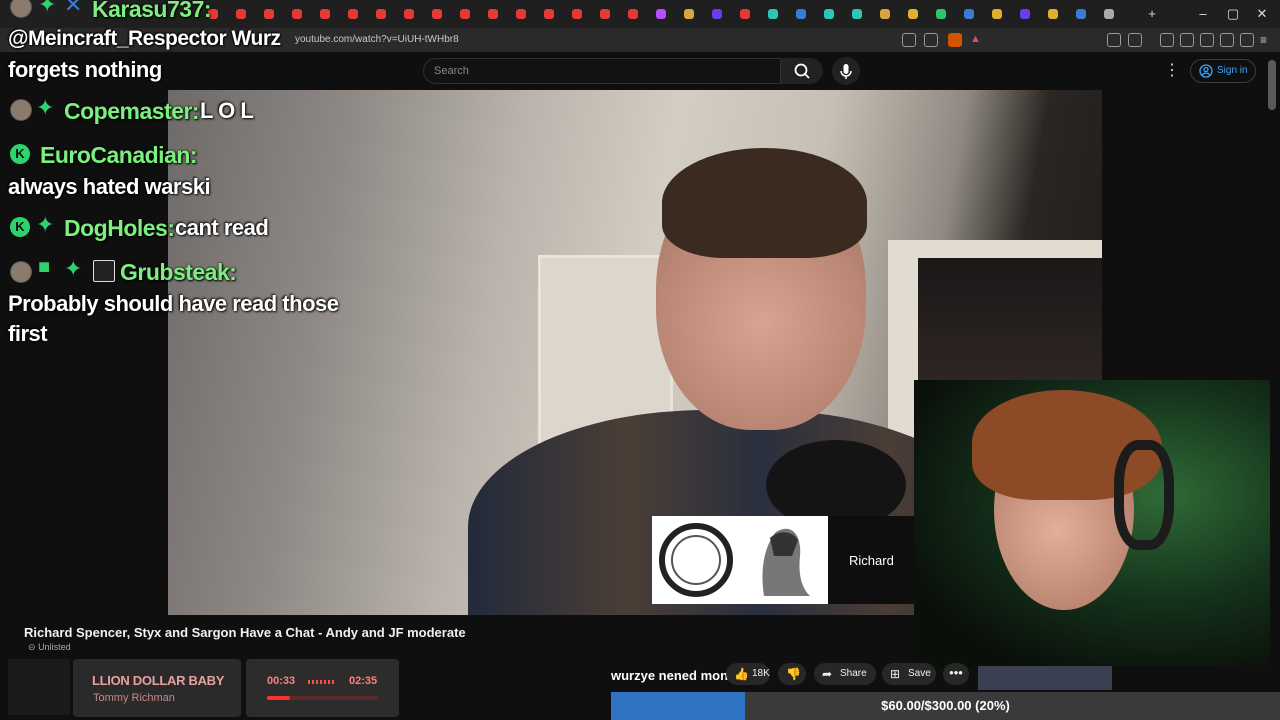 This screenshot has height=720, width=1280. What do you see at coordinates (1233, 14) in the screenshot?
I see `maximize-button: ▢` at bounding box center [1233, 14].